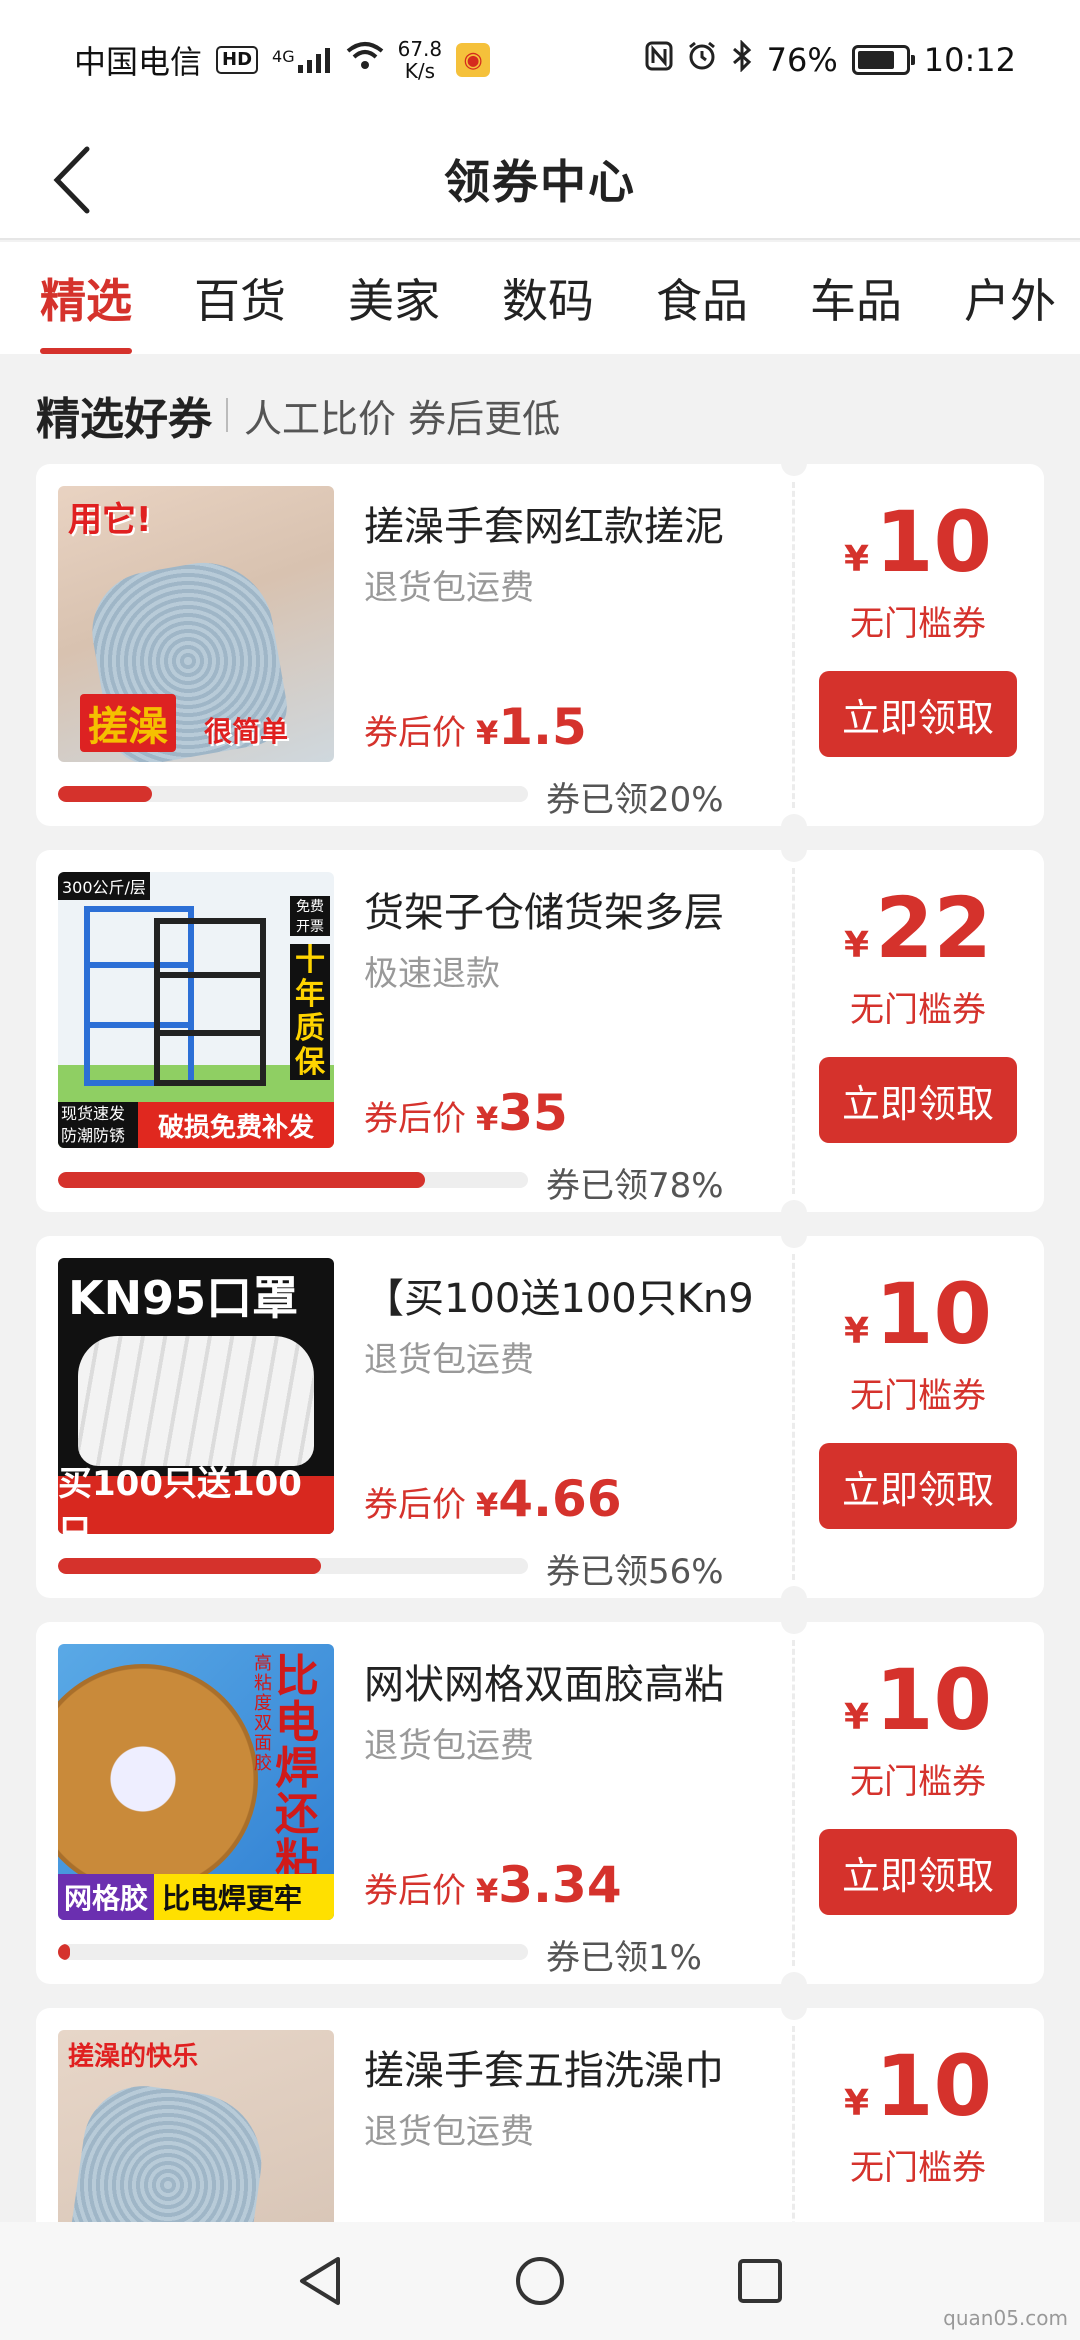  Describe the element at coordinates (394, 298) in the screenshot. I see `tab-home: 美家` at that location.